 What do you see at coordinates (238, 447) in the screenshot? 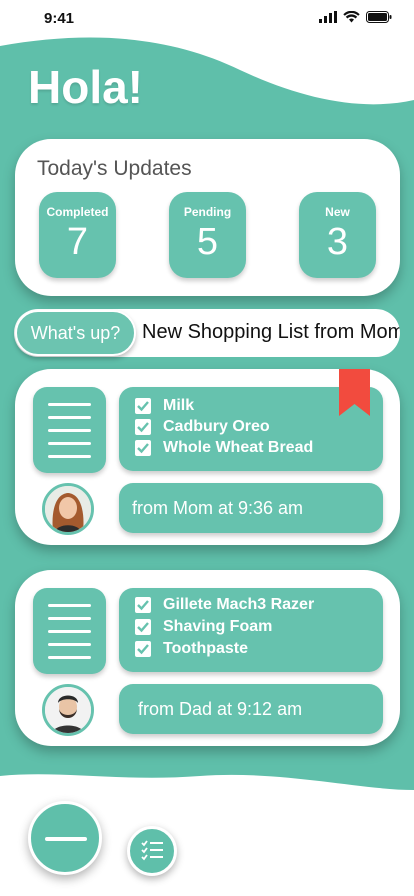
I see `list-item-label: Whole Wheat Bread` at bounding box center [238, 447].